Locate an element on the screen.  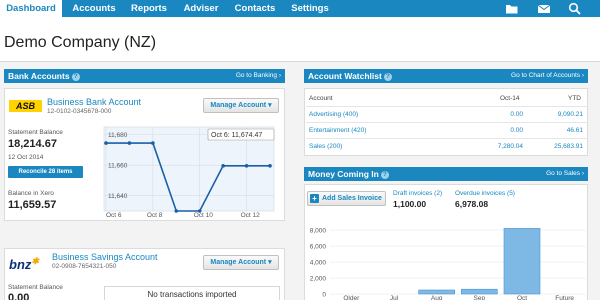
y-tick-label: 11,660 is located at coordinates (118, 166).